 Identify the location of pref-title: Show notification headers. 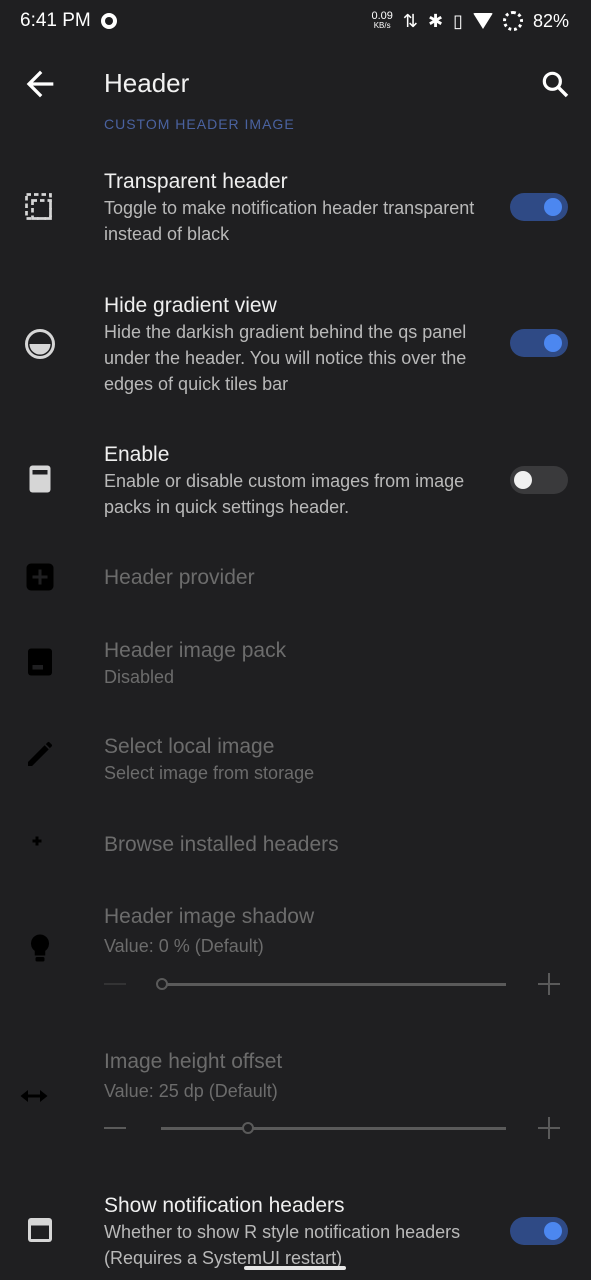
(224, 1205).